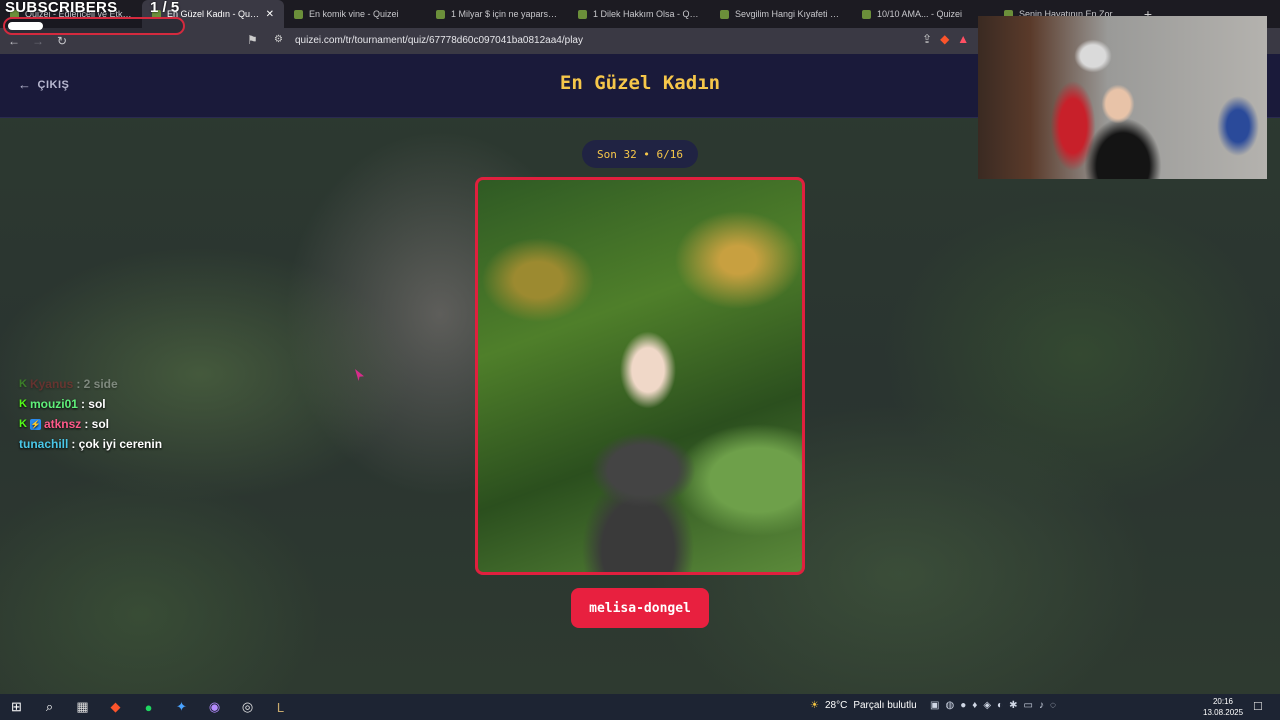 The width and height of the screenshot is (1280, 720). I want to click on tab-label: En komik vine - Quizei, so click(354, 14).